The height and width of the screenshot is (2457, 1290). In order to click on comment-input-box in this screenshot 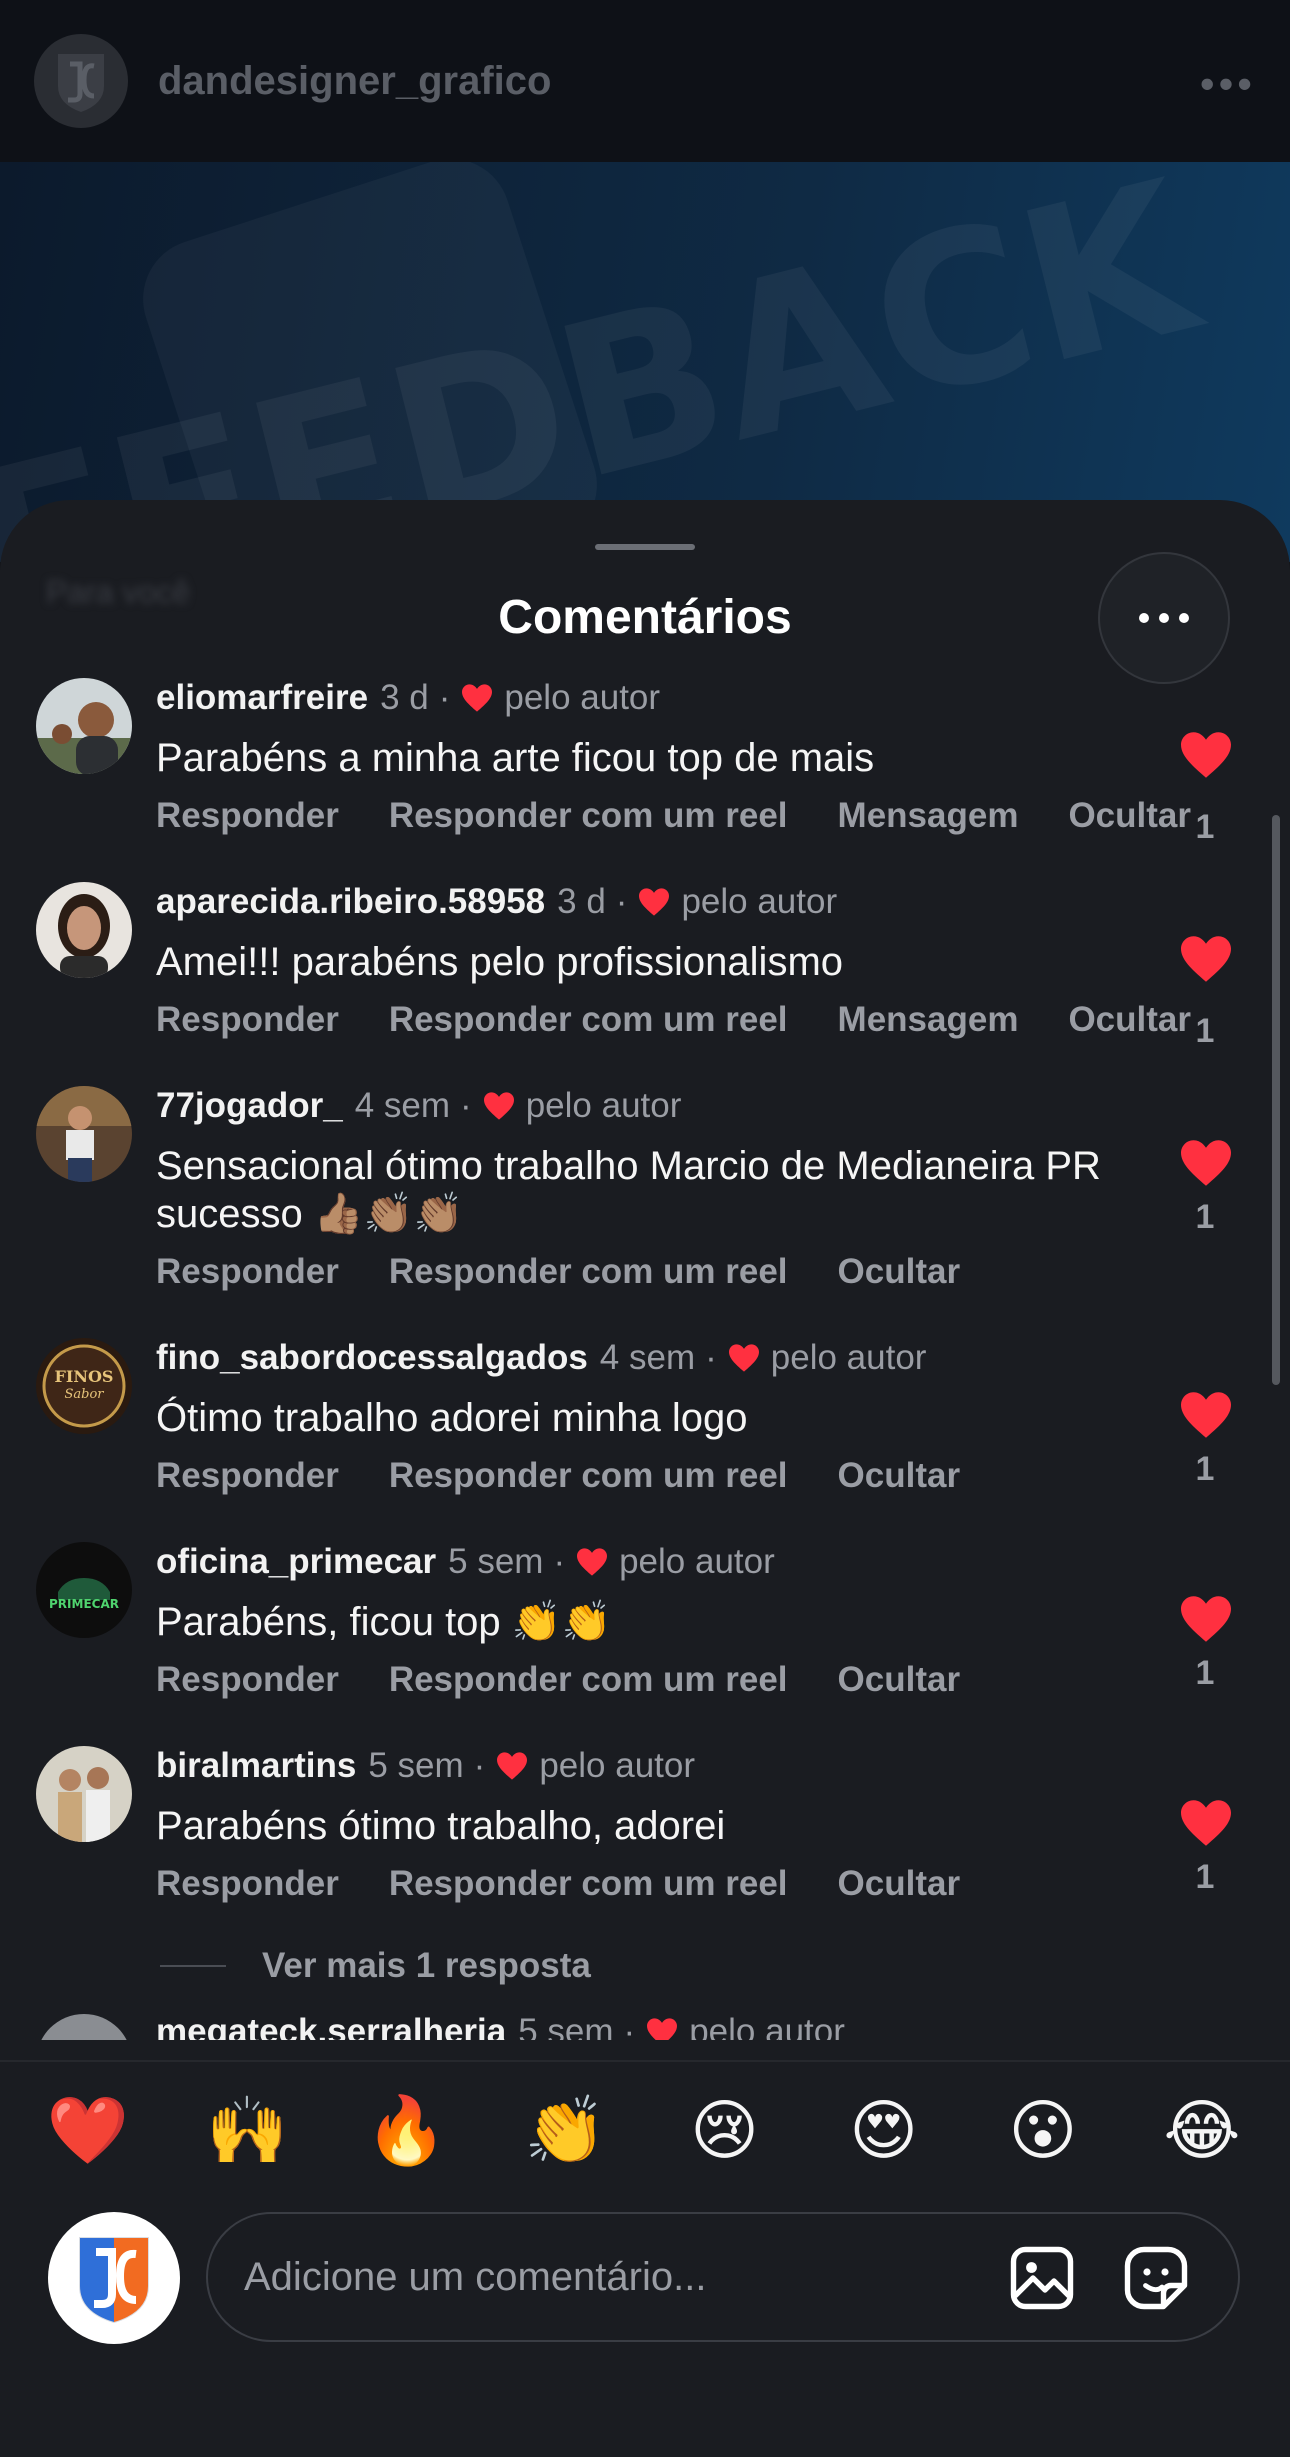, I will do `click(723, 2277)`.